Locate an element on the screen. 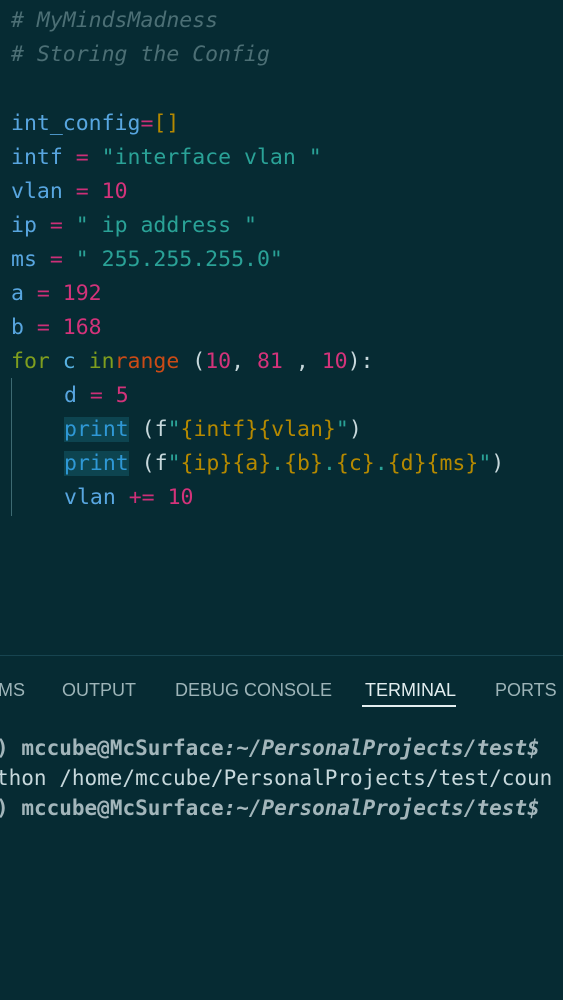  code-comment-line: # MyMindsMadness is located at coordinates (115, 20).